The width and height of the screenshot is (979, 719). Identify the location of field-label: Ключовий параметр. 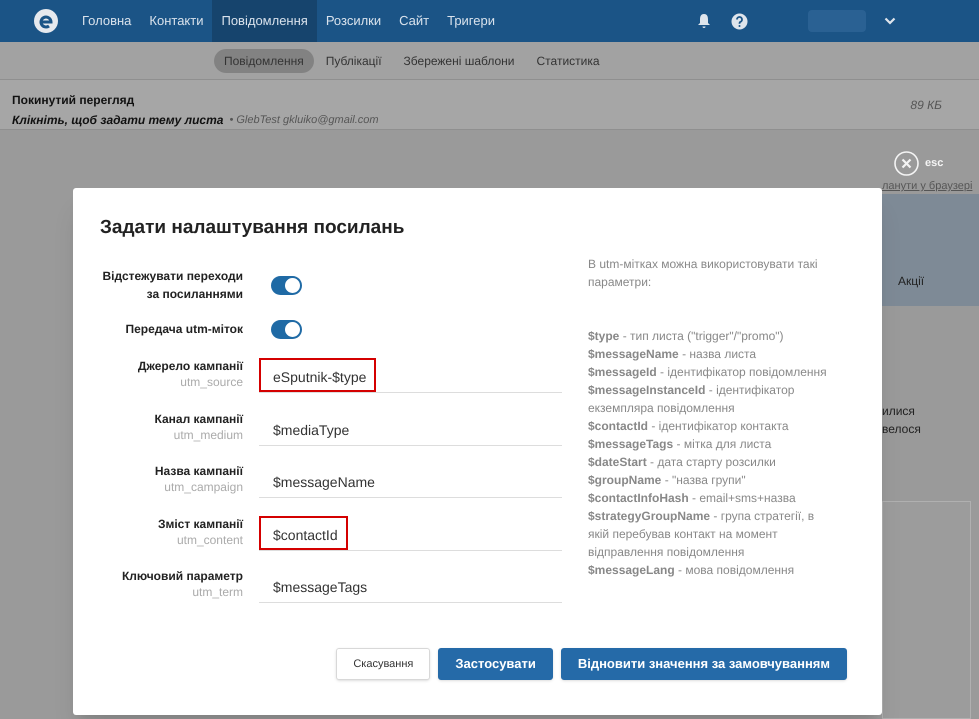
(182, 576).